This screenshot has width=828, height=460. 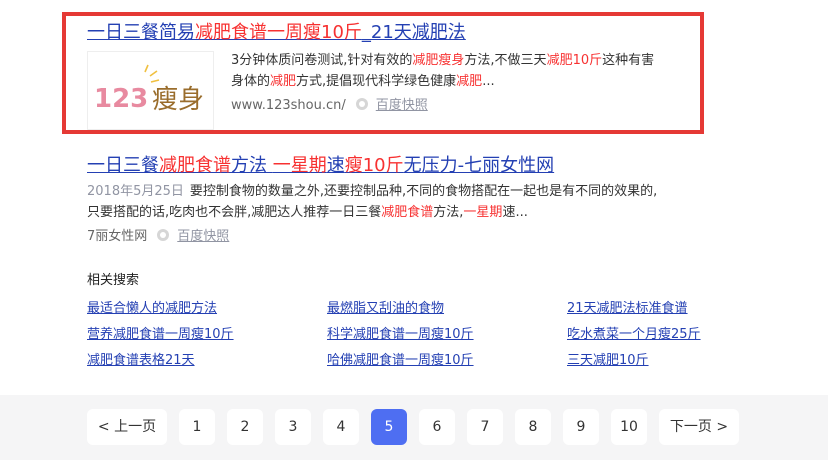 What do you see at coordinates (127, 427) in the screenshot?
I see `prev-page-button: < 上一页` at bounding box center [127, 427].